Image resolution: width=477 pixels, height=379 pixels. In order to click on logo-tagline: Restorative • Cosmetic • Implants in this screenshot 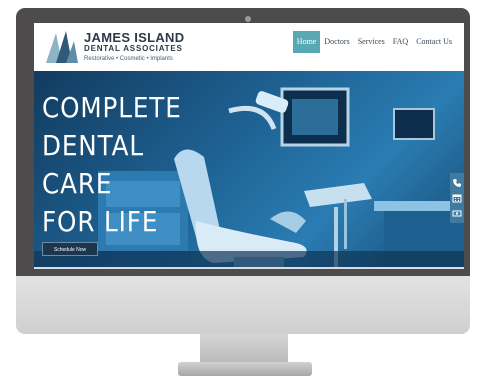, I will do `click(128, 59)`.